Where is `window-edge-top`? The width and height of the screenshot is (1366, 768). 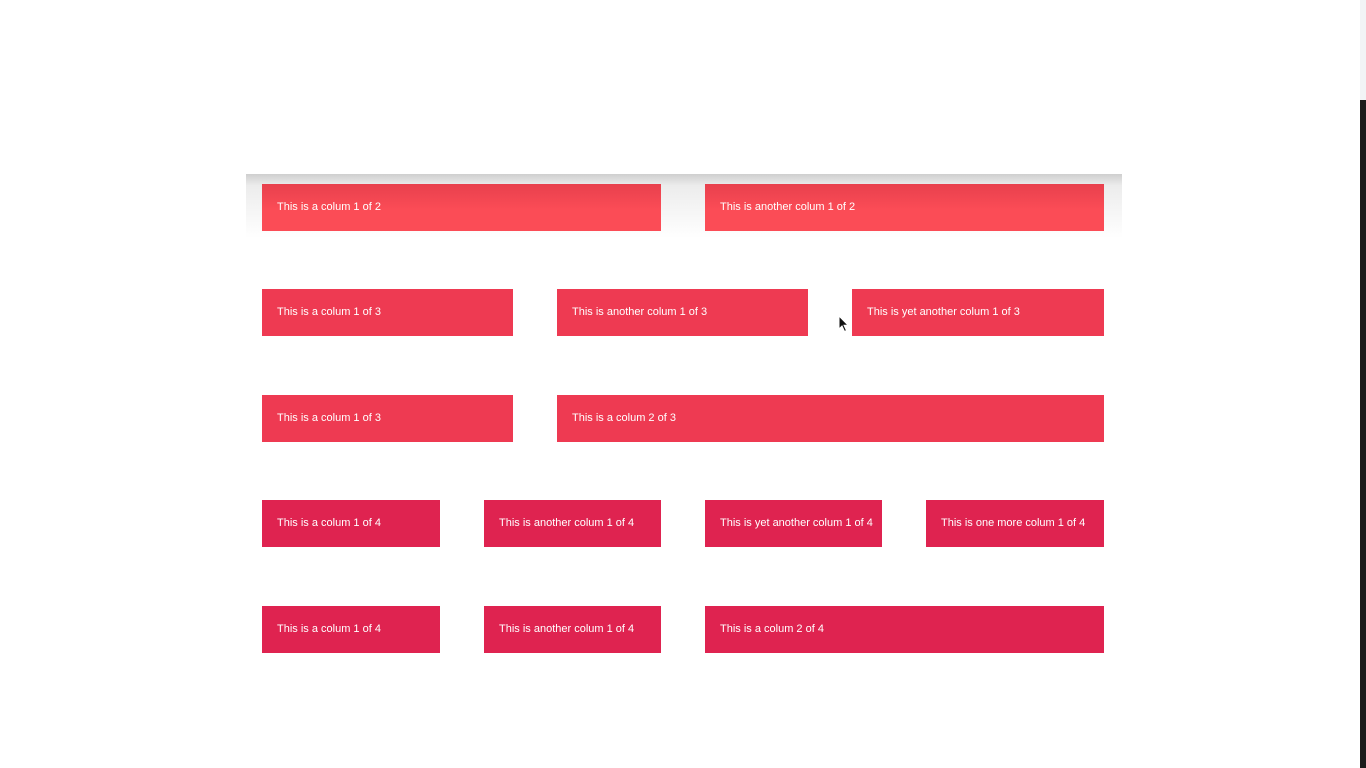 window-edge-top is located at coordinates (1363, 50).